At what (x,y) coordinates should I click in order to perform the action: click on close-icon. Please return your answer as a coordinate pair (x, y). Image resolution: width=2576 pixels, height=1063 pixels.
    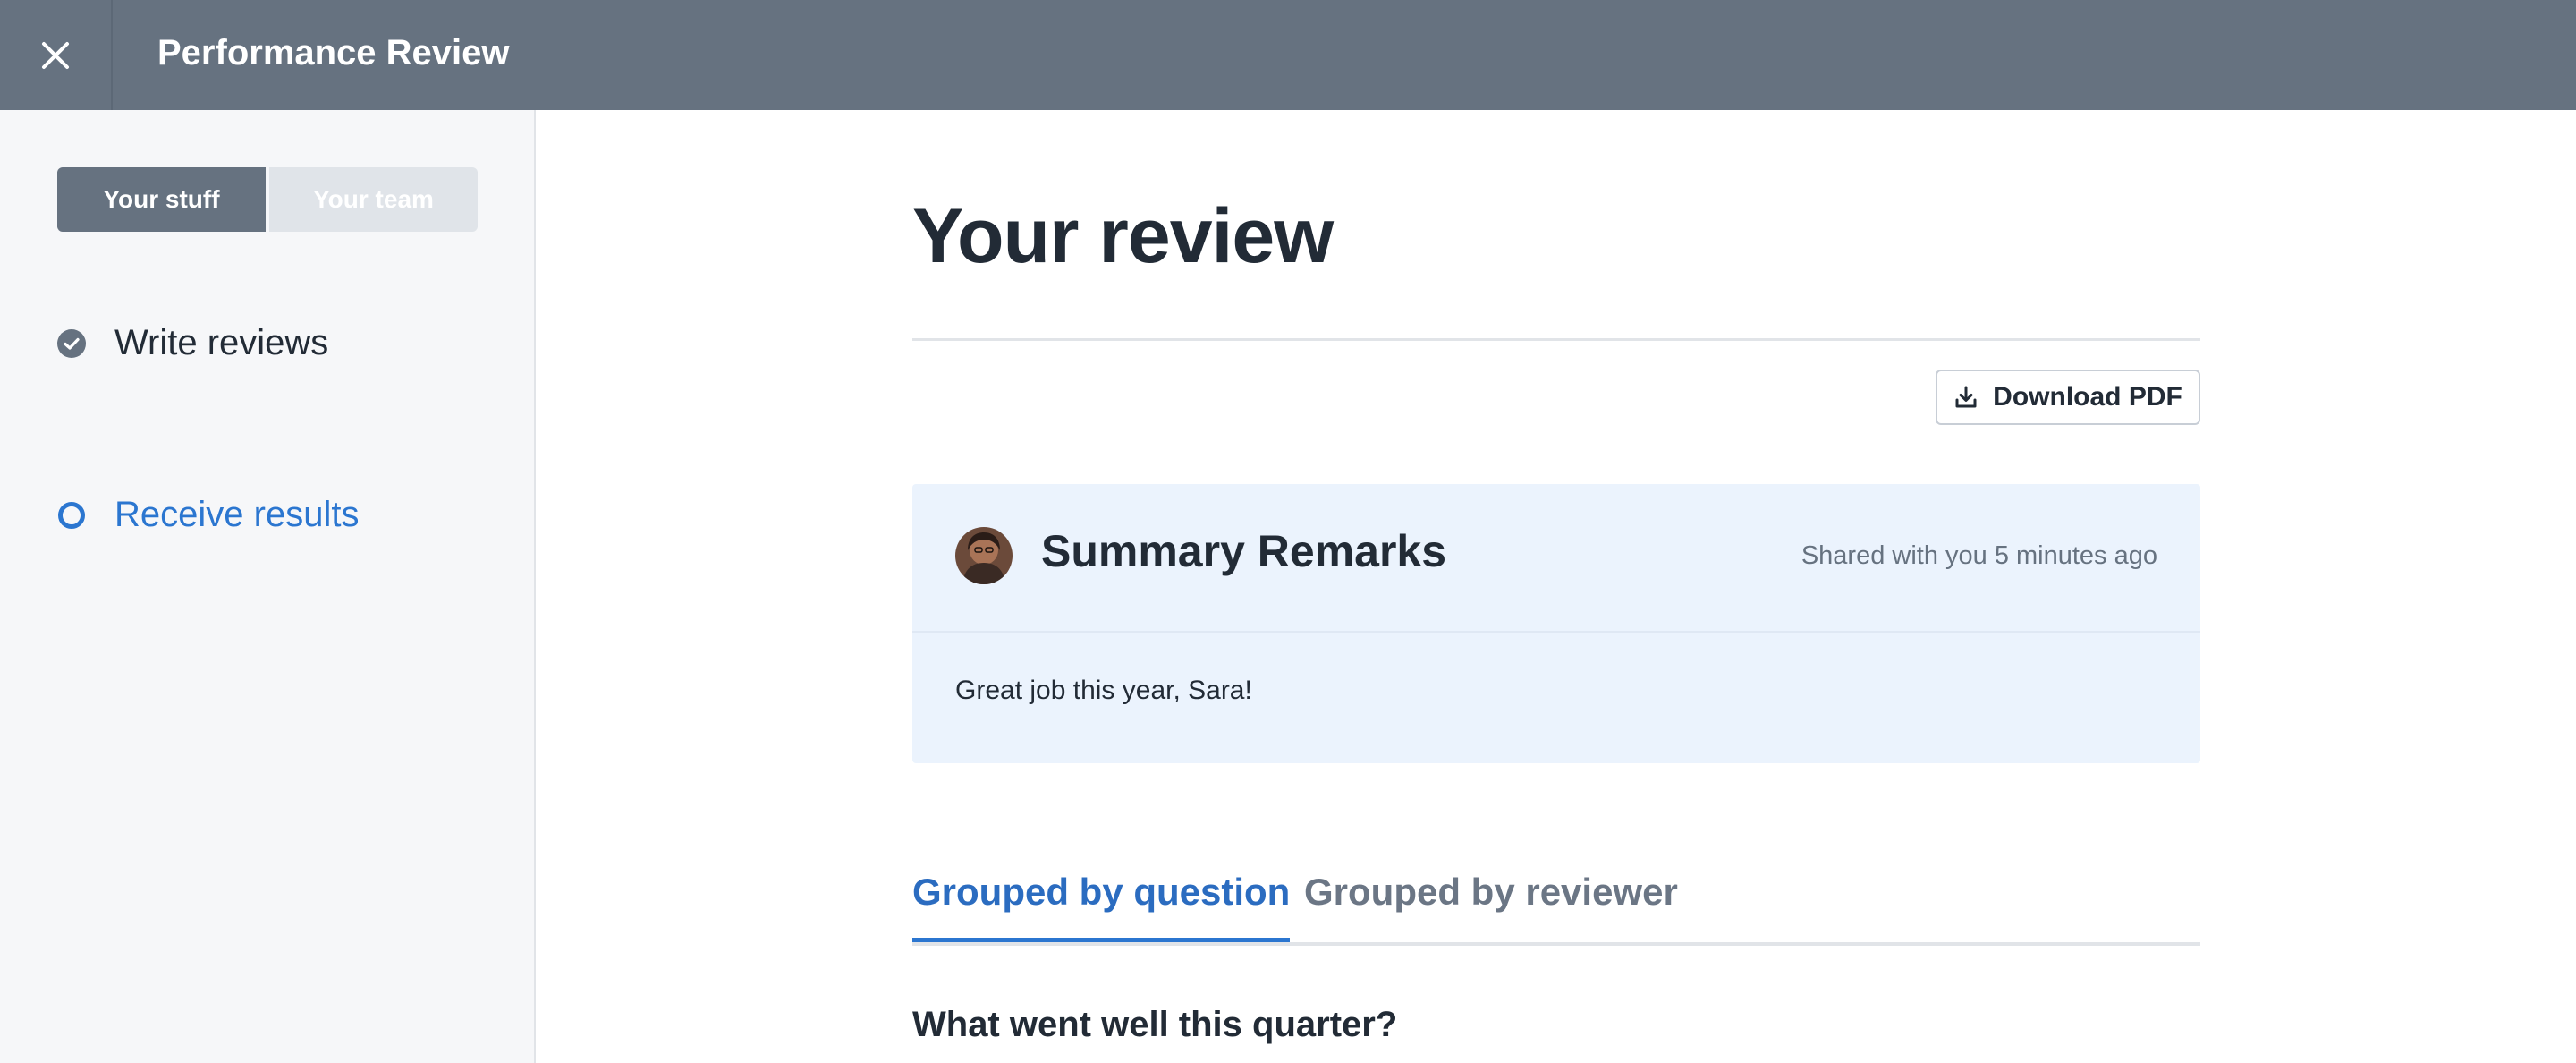
    Looking at the image, I should click on (55, 55).